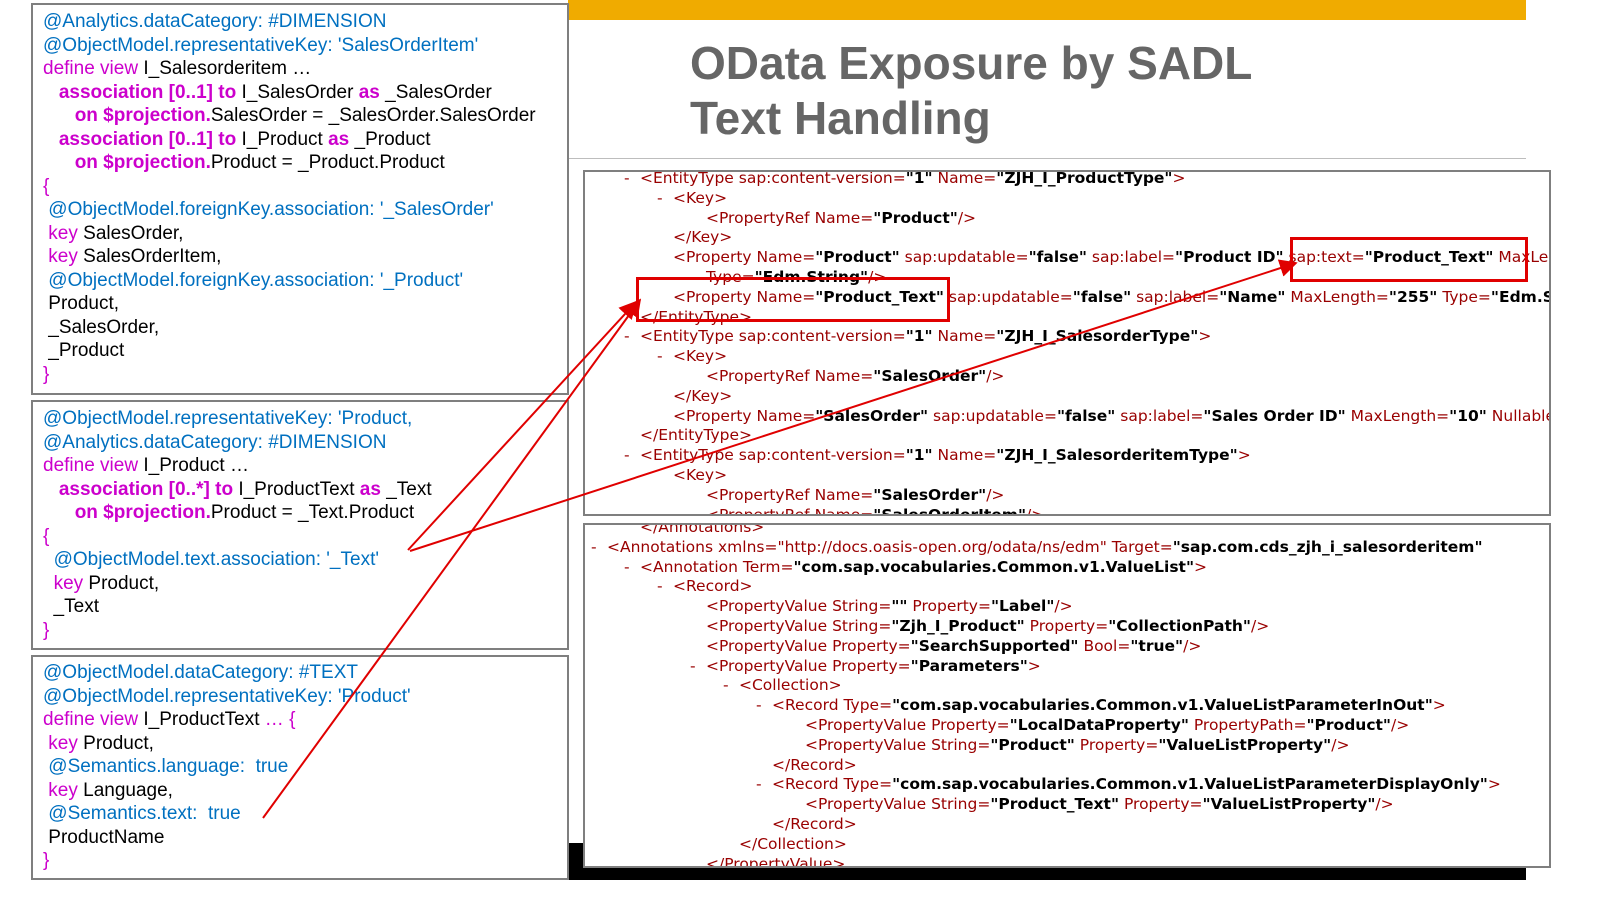 This screenshot has width=1599, height=897. I want to click on xml-token: "", so click(899, 606).